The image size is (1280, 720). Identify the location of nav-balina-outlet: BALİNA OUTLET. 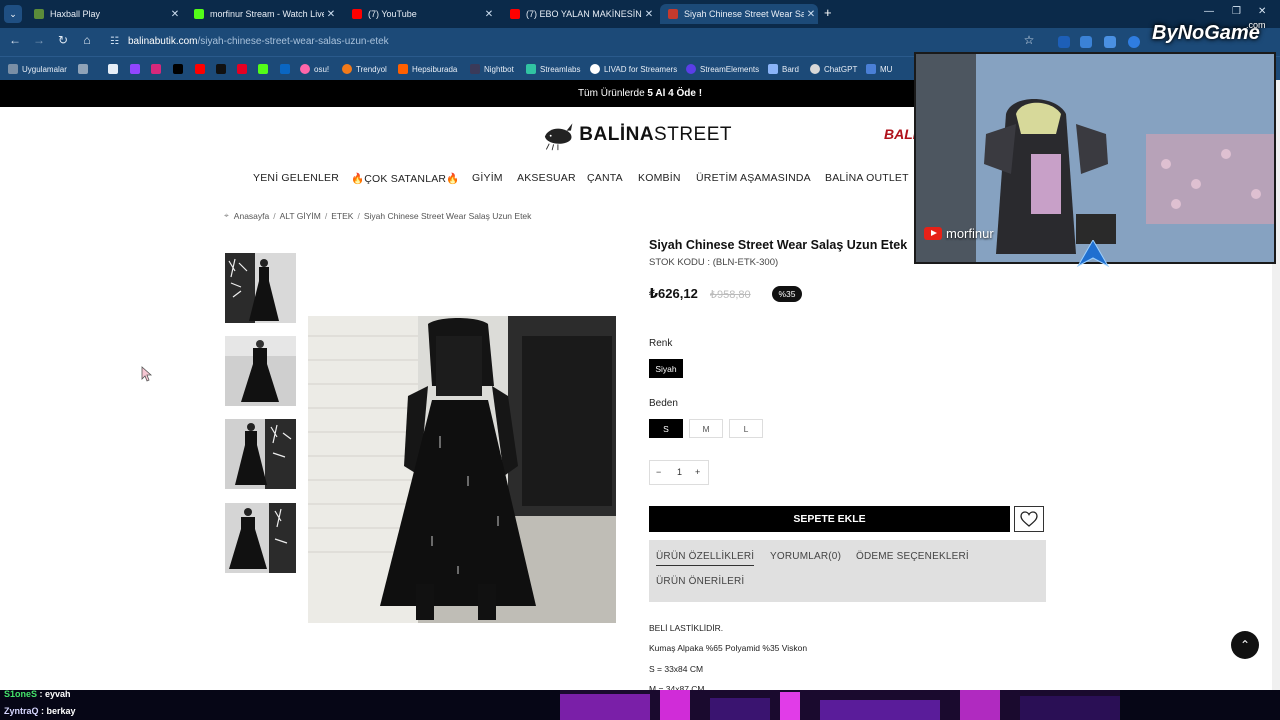
(867, 178).